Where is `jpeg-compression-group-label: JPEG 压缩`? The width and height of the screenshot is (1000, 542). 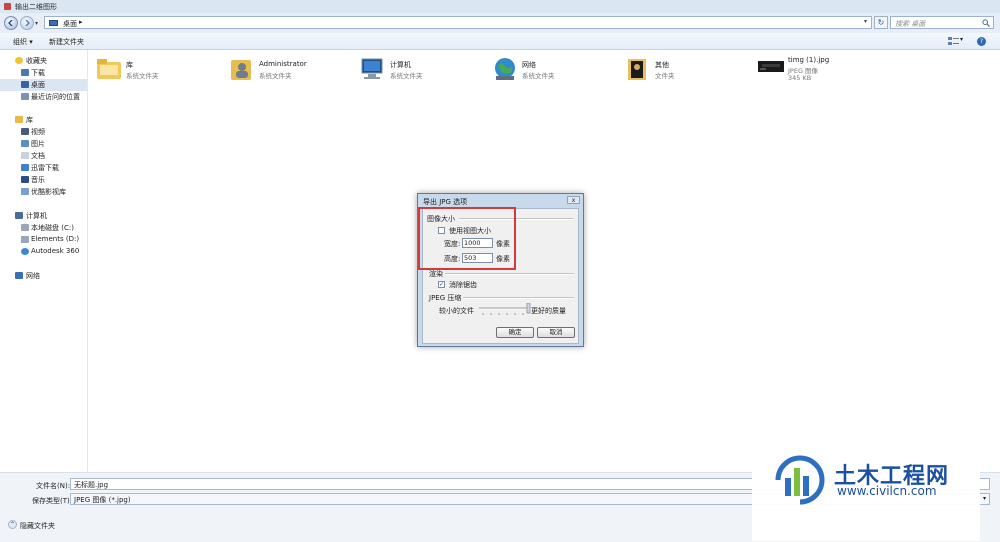 jpeg-compression-group-label: JPEG 压缩 is located at coordinates (445, 298).